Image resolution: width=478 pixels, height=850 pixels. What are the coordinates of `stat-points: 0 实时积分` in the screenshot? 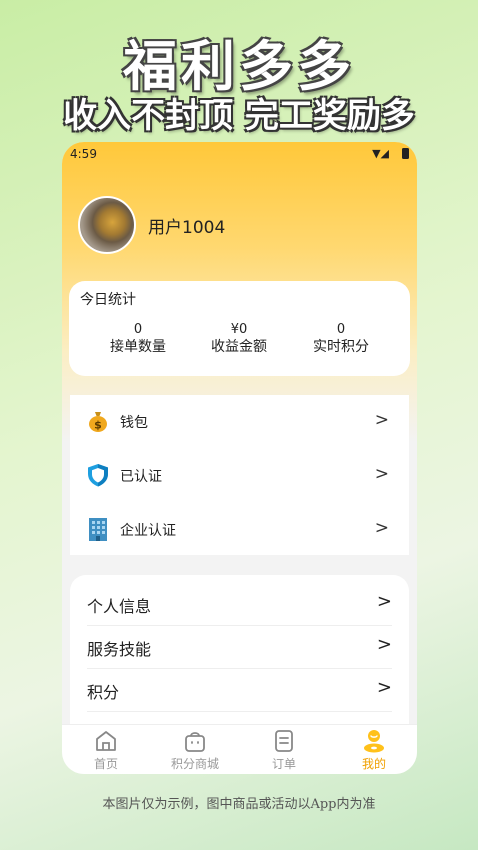 It's located at (341, 339).